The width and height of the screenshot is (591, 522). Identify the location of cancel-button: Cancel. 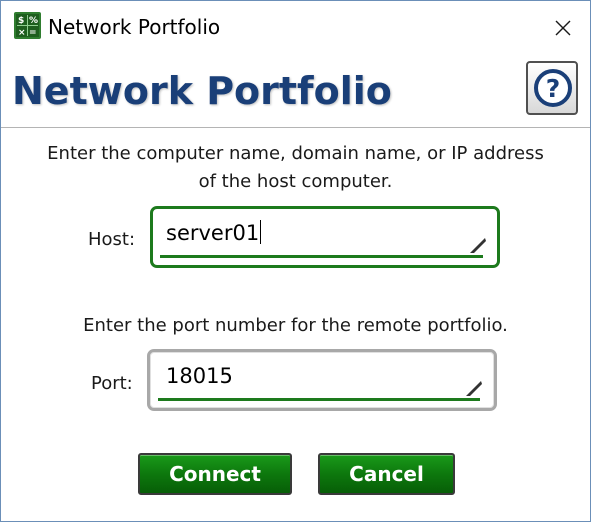
(386, 474).